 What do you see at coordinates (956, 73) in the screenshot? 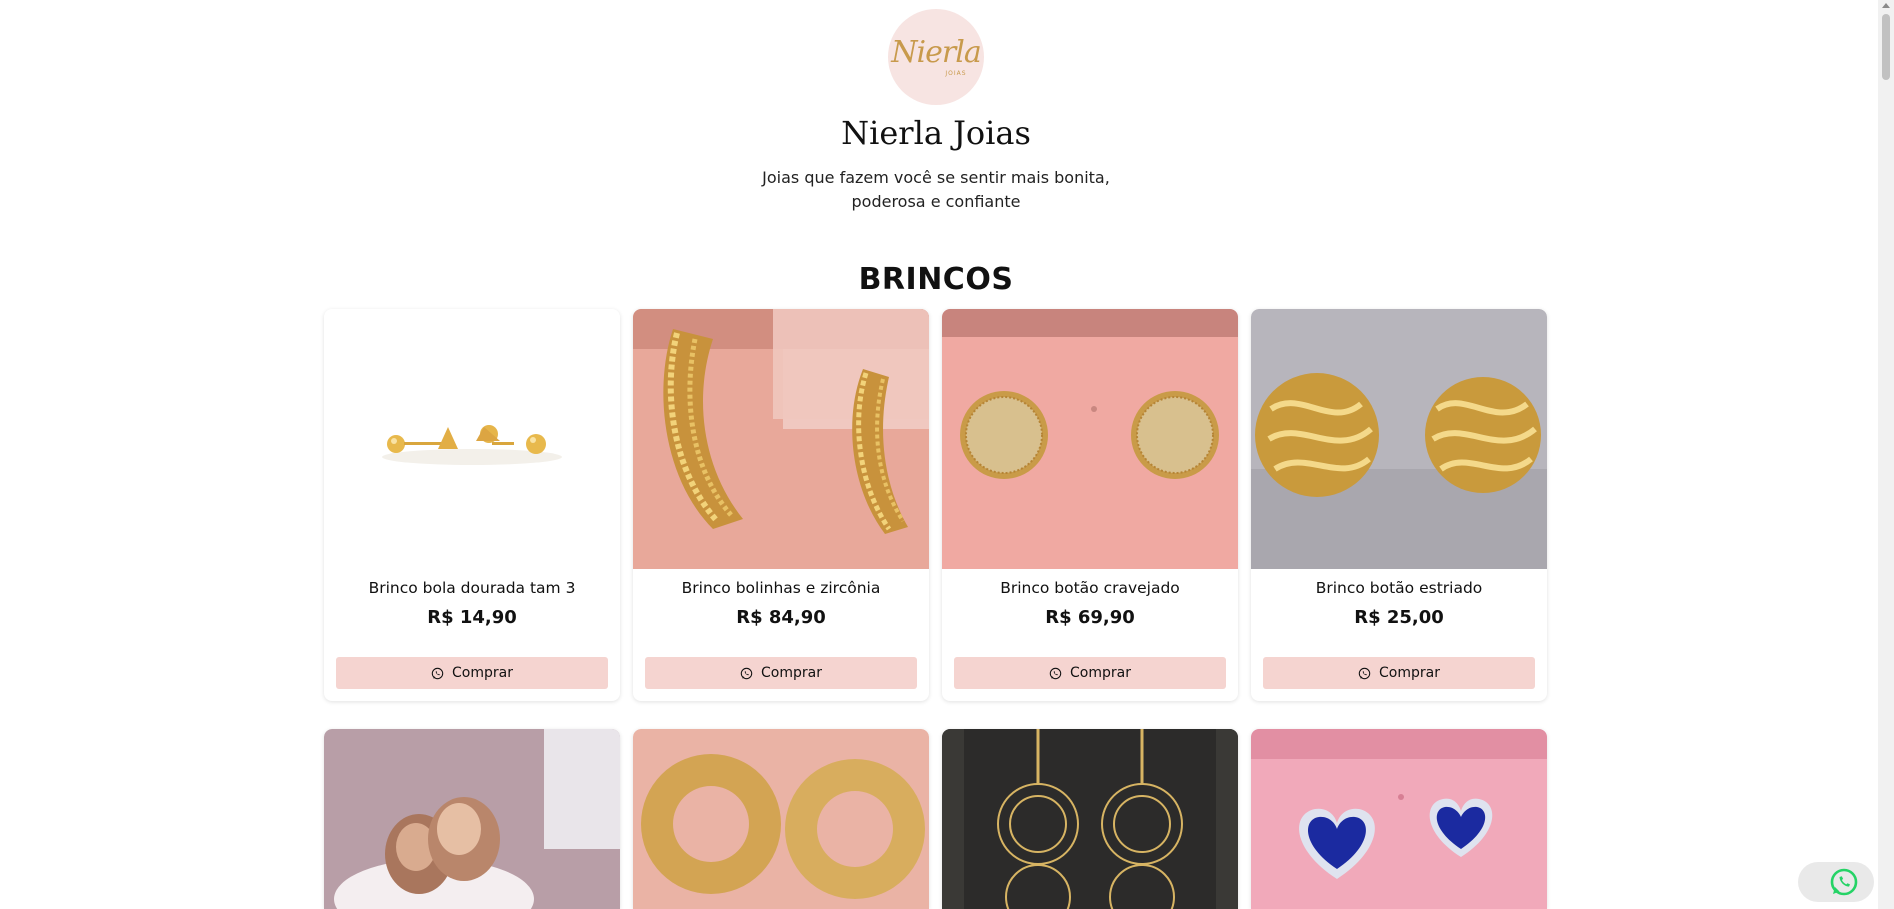
I see `logo-sub-text: JOIAS` at bounding box center [956, 73].